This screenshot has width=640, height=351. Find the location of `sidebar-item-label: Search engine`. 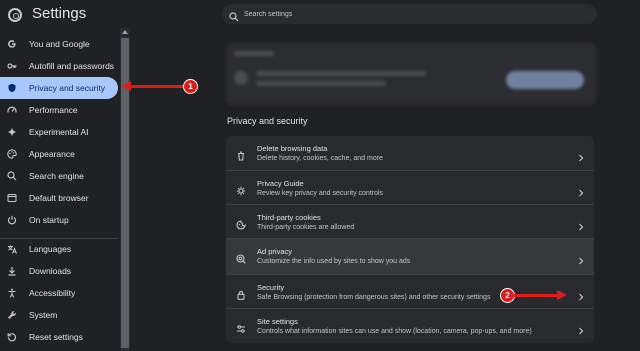

sidebar-item-label: Search engine is located at coordinates (56, 176).